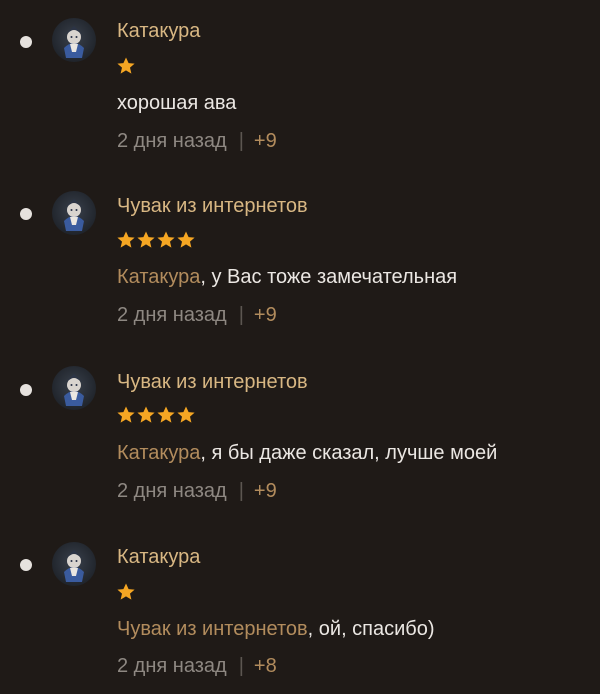  What do you see at coordinates (371, 629) in the screenshot?
I see `comment-body: , ой, спасибо)` at bounding box center [371, 629].